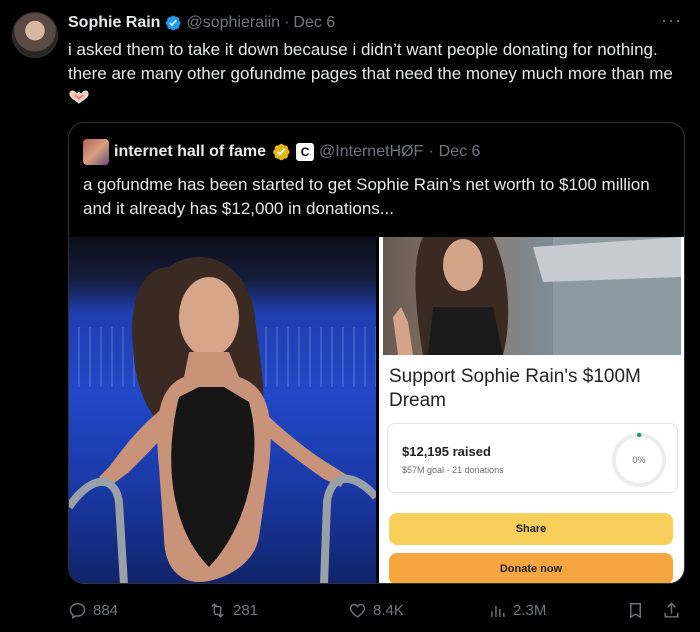 The width and height of the screenshot is (700, 632). I want to click on progress-percent: 0%, so click(639, 460).